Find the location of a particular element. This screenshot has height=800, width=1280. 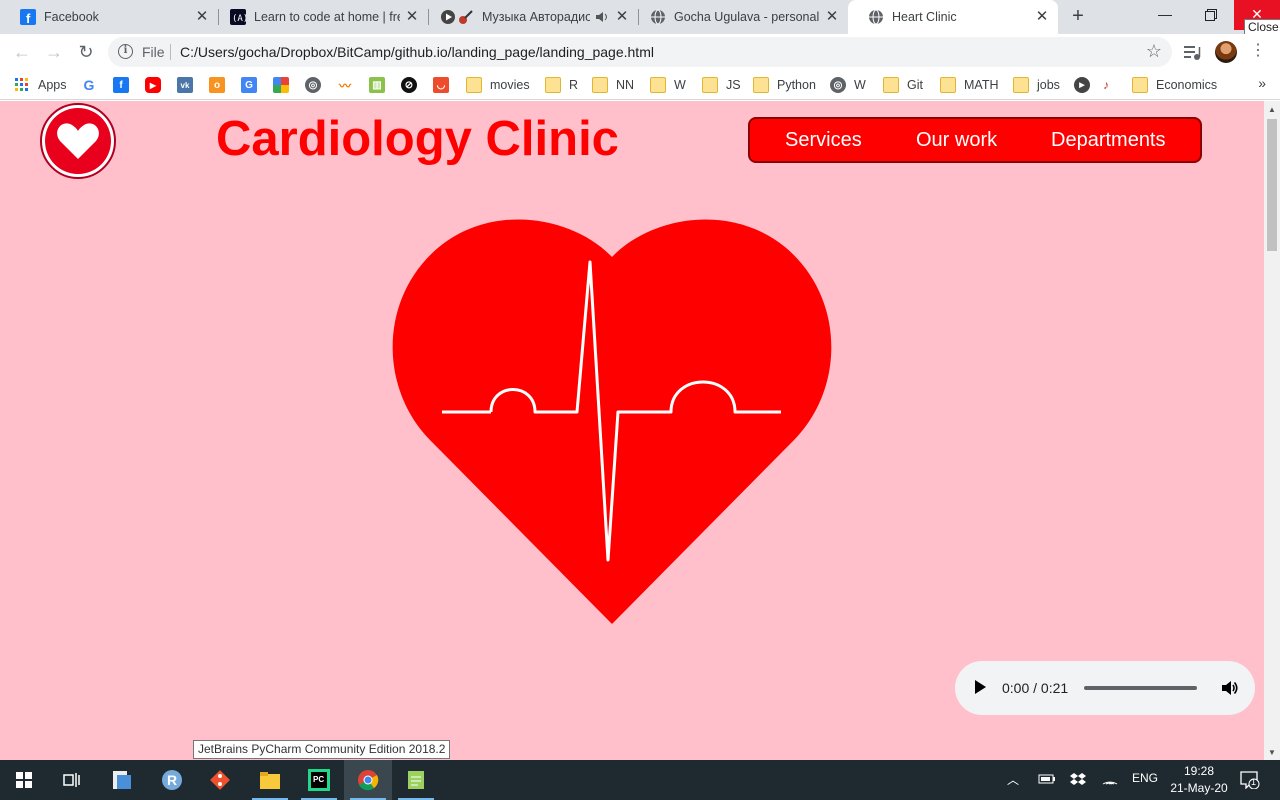

bookmark-folder-w: W is located at coordinates (668, 85).